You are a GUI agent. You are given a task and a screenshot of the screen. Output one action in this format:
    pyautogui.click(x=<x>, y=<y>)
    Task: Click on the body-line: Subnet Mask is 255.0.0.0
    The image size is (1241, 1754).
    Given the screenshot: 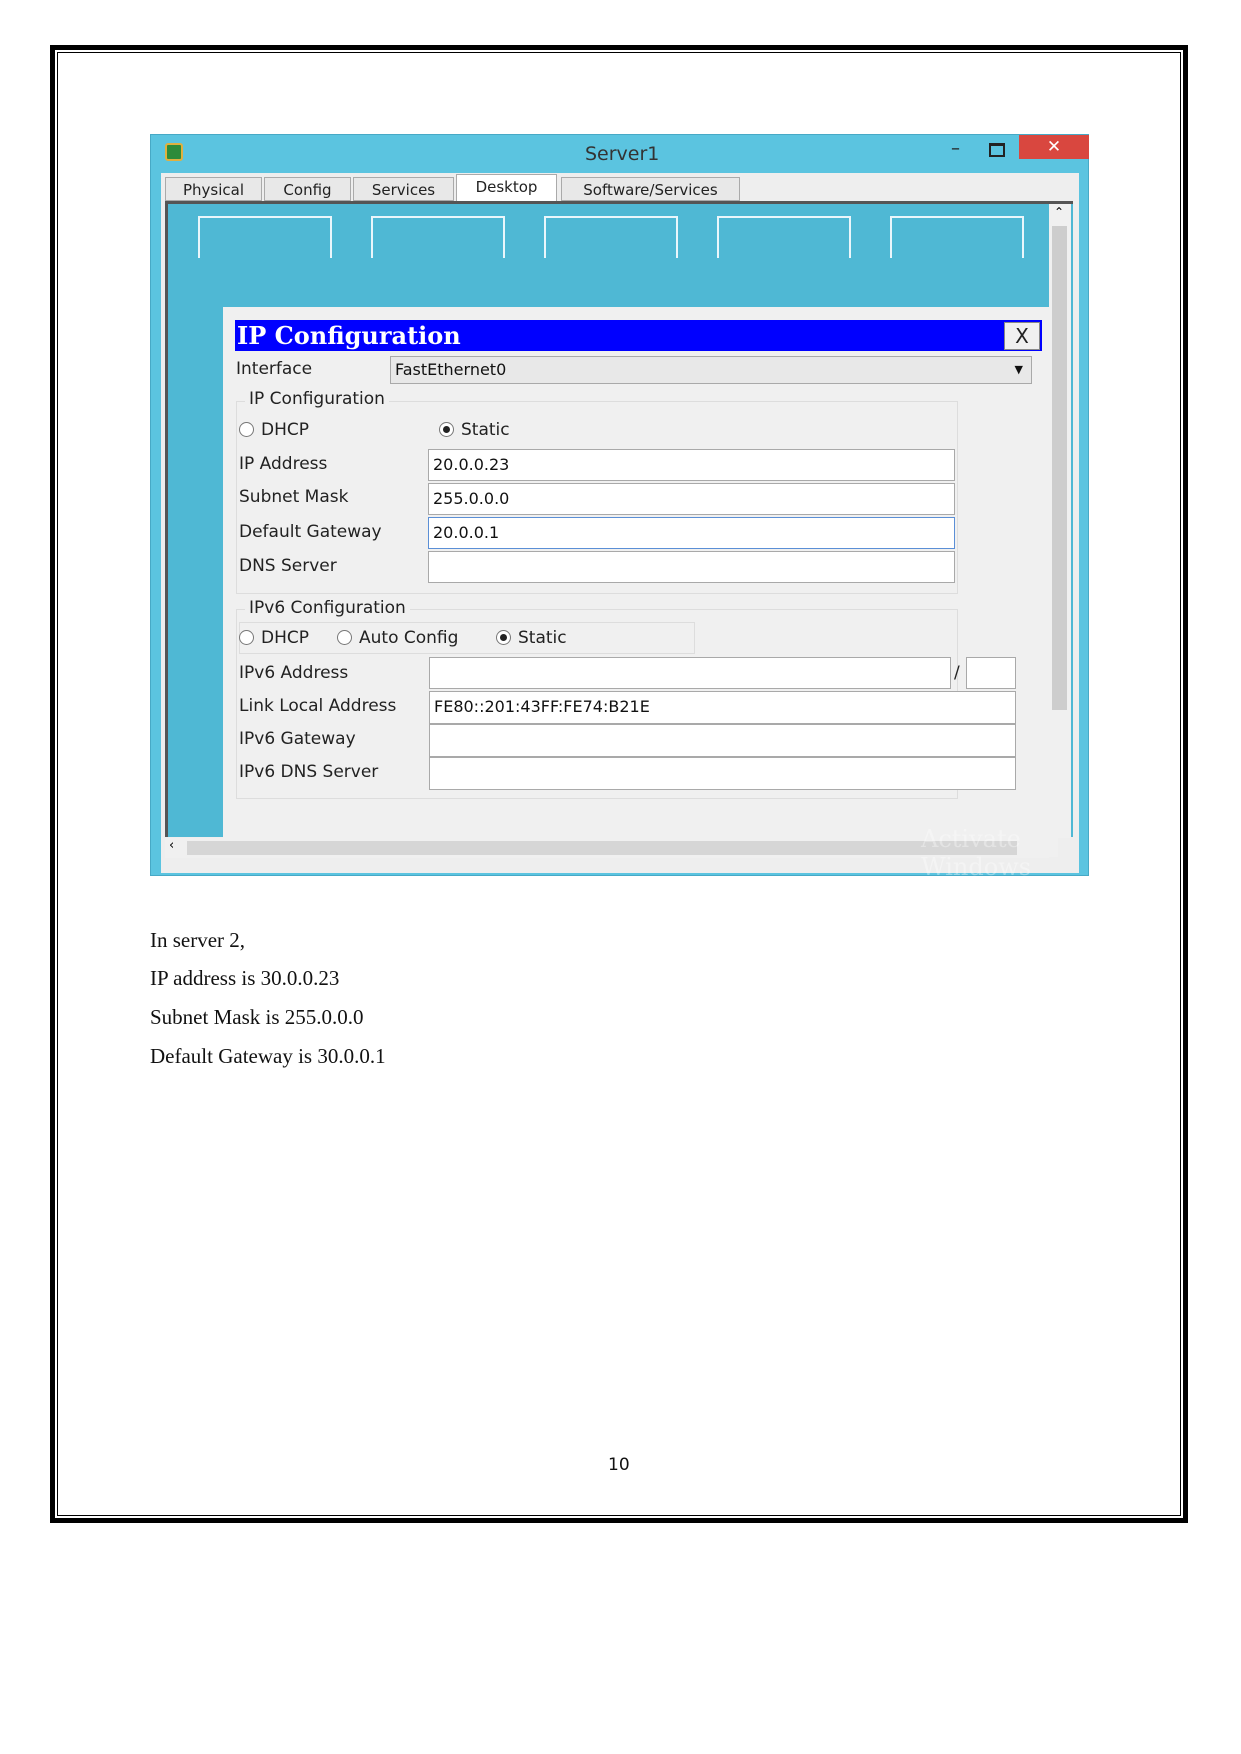 What is the action you would take?
    pyautogui.click(x=257, y=1017)
    